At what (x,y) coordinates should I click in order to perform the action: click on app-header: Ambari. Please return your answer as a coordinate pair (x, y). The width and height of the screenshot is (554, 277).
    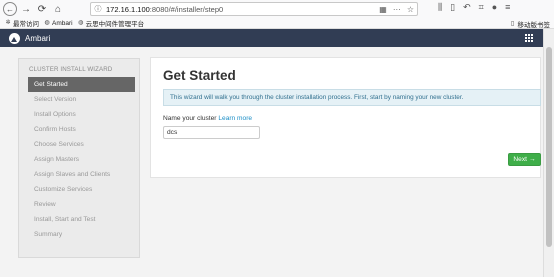
    Looking at the image, I should click on (277, 38).